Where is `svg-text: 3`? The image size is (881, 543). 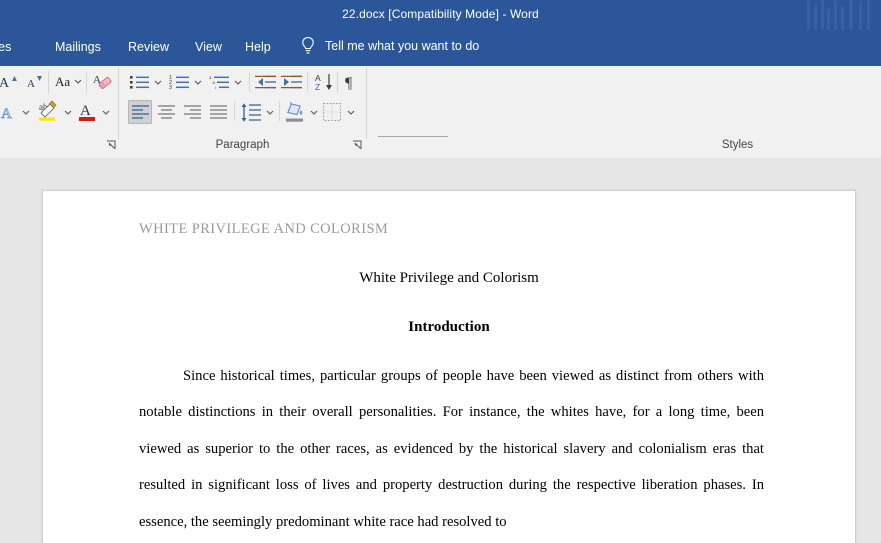
svg-text: 3 is located at coordinates (170, 88).